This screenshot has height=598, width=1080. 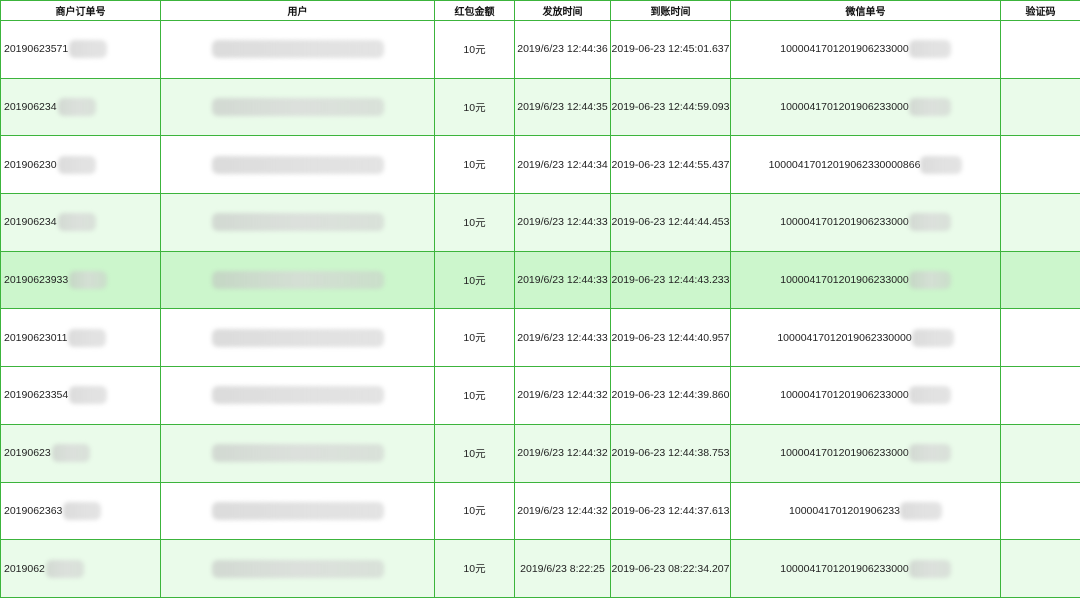 What do you see at coordinates (671, 165) in the screenshot?
I see `arrive-time-cell: 2019-06-23 12:44:55.437` at bounding box center [671, 165].